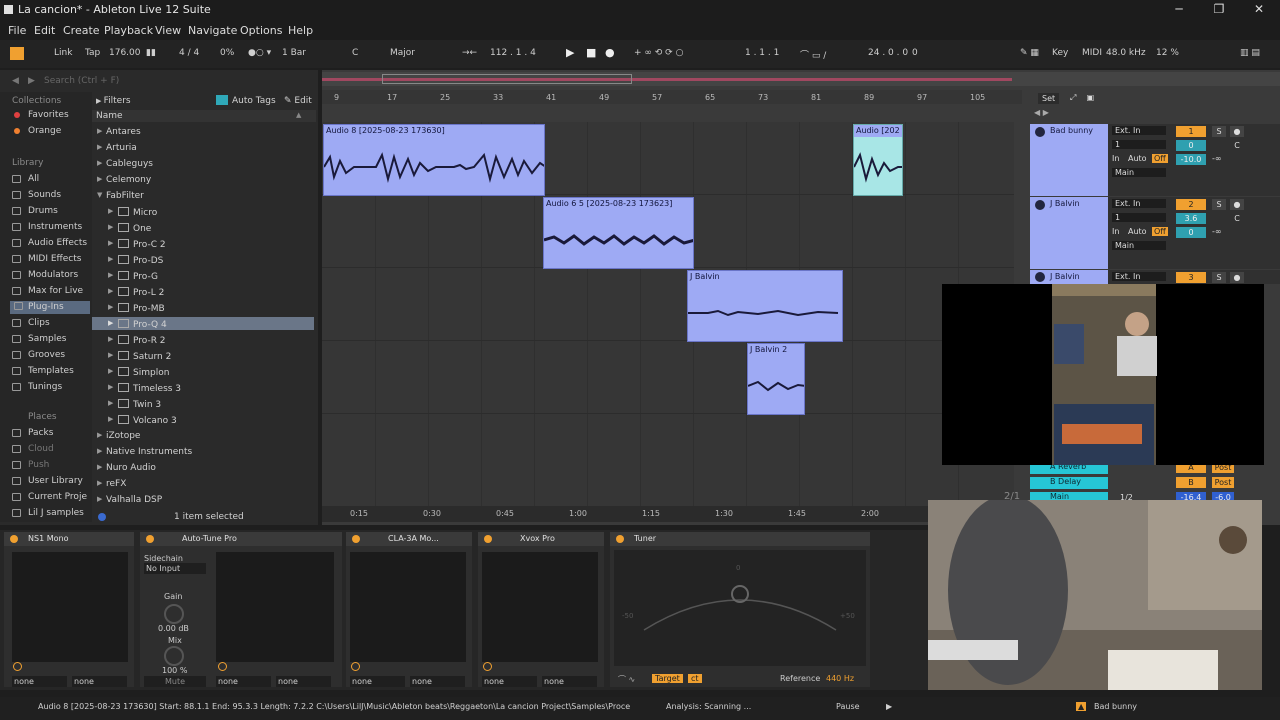 This screenshot has height=720, width=1280. Describe the element at coordinates (138, 372) in the screenshot. I see `plugin-item: ▶ Simplon` at that location.